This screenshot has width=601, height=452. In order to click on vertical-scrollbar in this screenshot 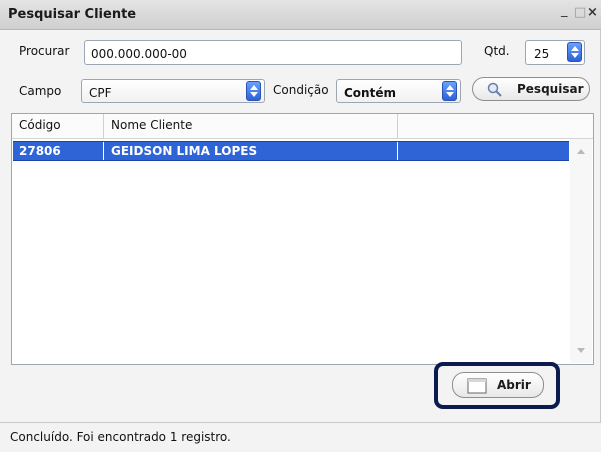, I will do `click(581, 251)`.